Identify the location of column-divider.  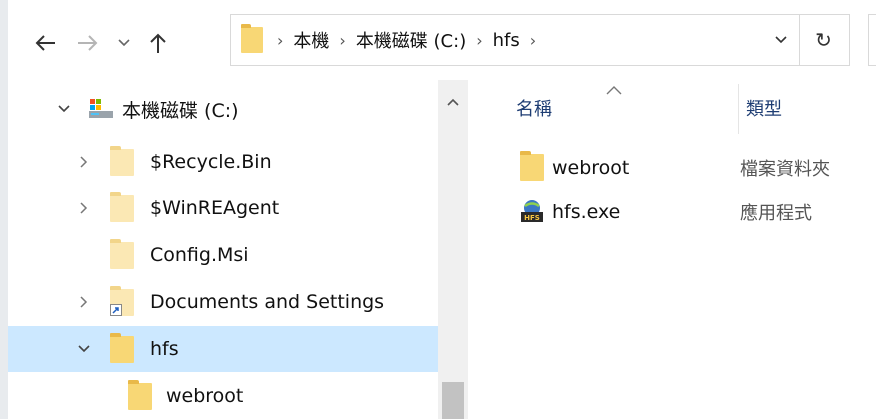
(738, 109).